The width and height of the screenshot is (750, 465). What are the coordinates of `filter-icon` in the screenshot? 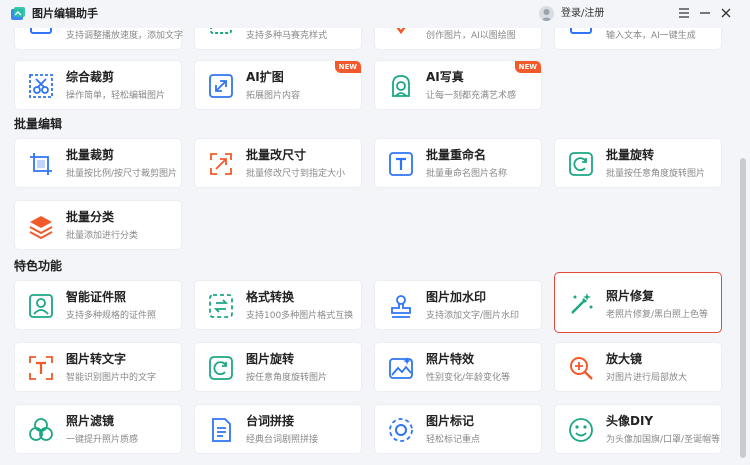 It's located at (41, 429).